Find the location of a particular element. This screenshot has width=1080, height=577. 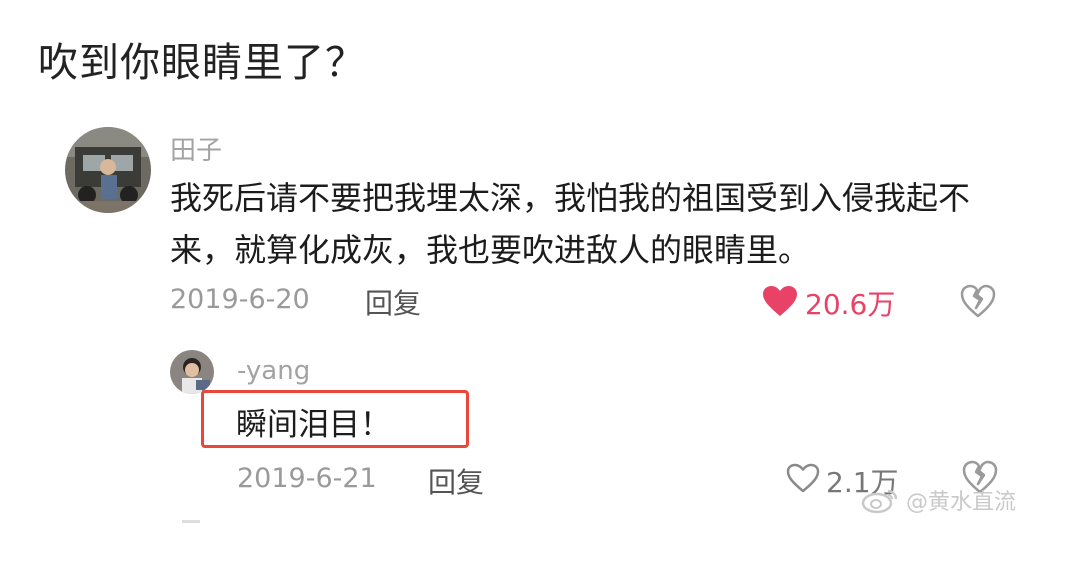

reply-reply-button: 回复 is located at coordinates (456, 481).